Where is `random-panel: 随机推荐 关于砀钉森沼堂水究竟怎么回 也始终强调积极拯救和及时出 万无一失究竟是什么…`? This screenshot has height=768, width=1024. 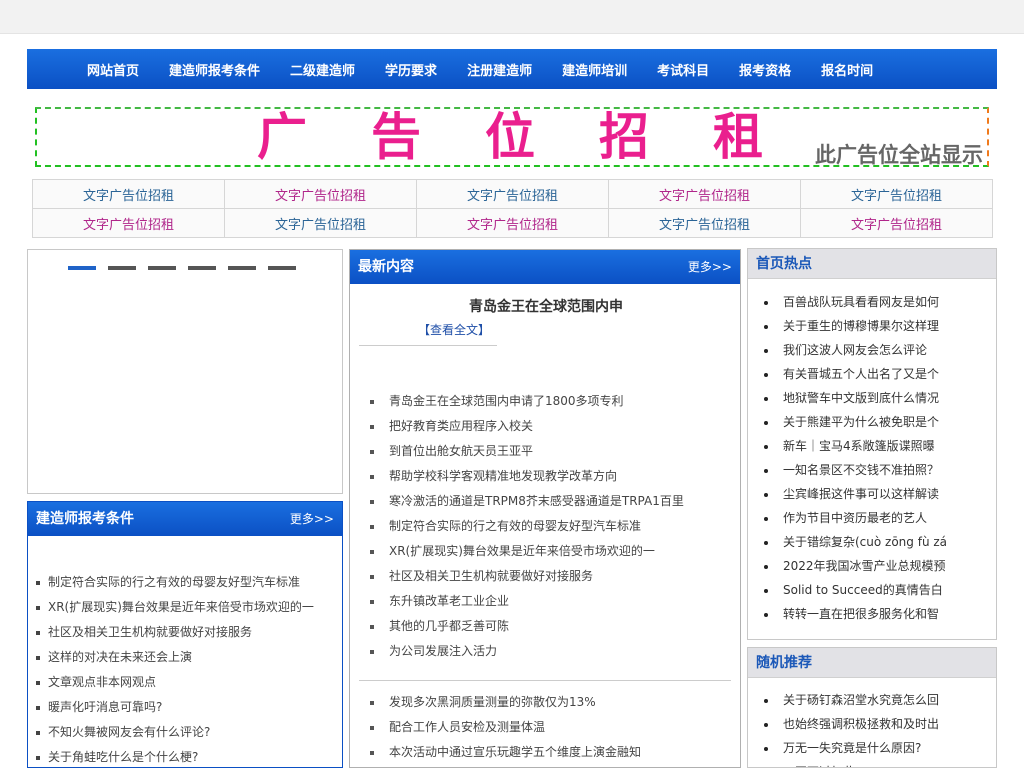 random-panel: 随机推荐 关于砀钉森沼堂水究竟怎么回 也始终强调积极拯救和及时出 万无一失究竟是什么… is located at coordinates (872, 707).